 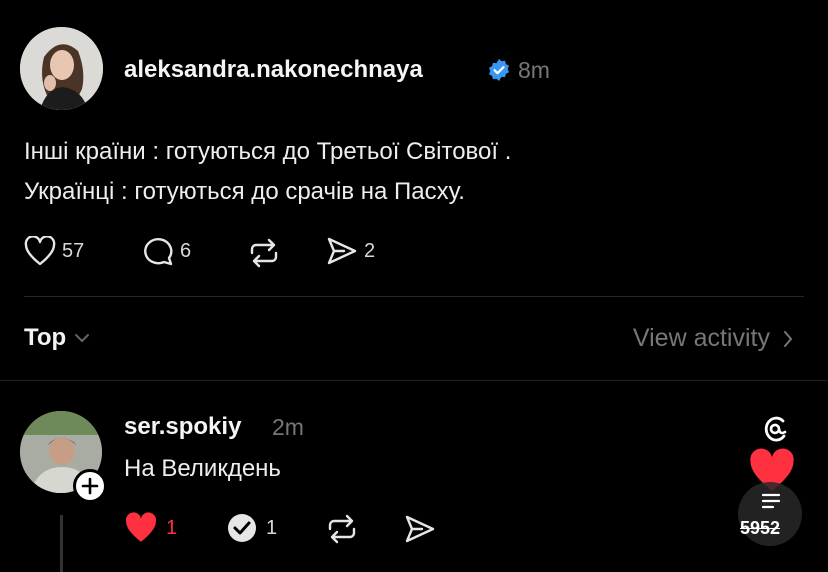 I want to click on sort-dropdown: Top, so click(x=57, y=338).